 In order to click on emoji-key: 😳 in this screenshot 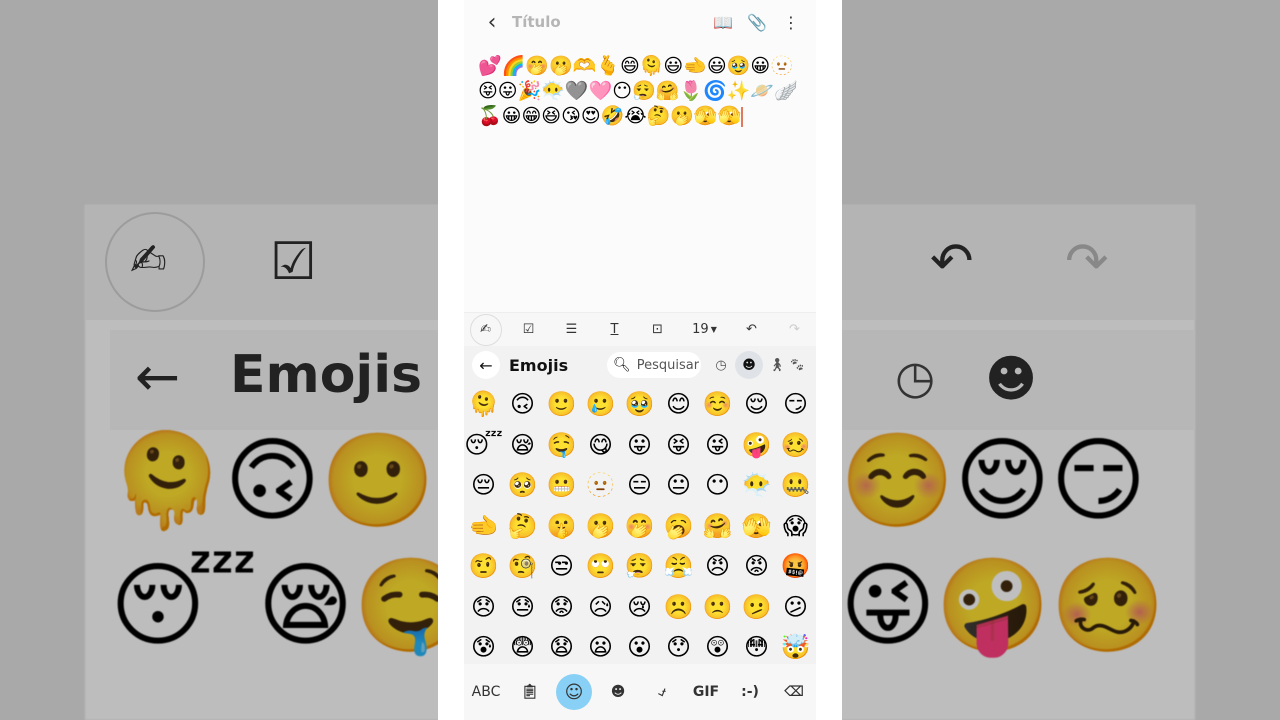, I will do `click(756, 647)`.